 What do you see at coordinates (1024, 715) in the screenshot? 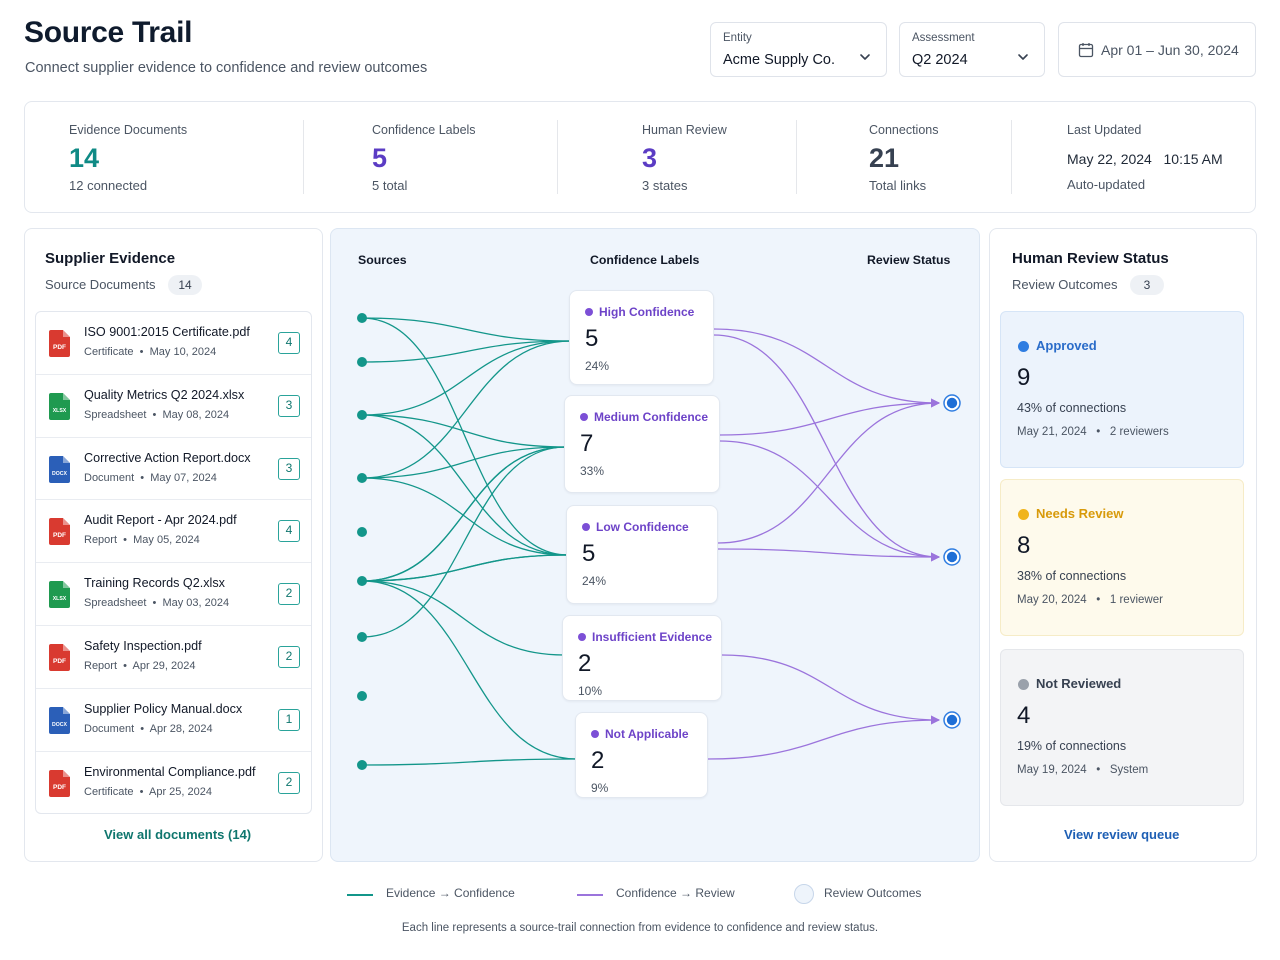
I see `status-value: 4` at bounding box center [1024, 715].